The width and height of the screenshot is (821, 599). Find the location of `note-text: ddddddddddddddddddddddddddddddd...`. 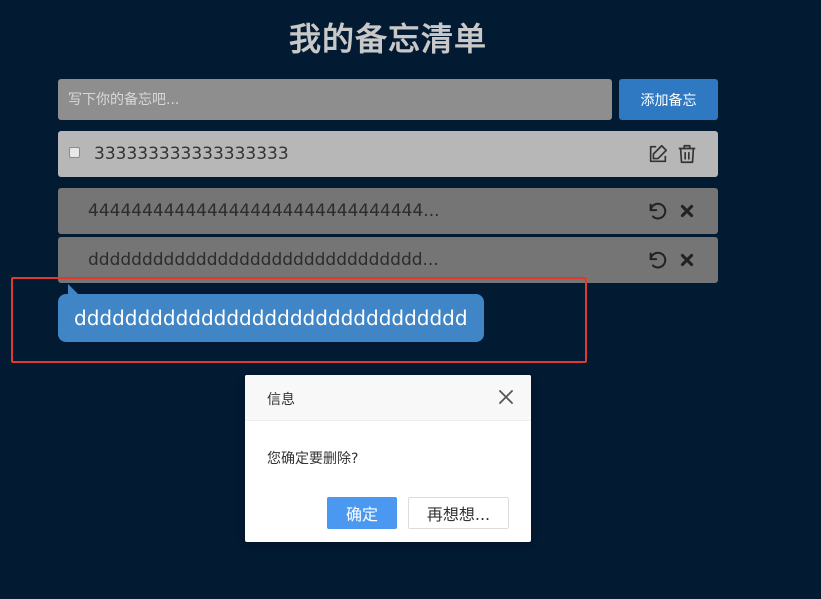

note-text: ddddddddddddddddddddddddddddddd... is located at coordinates (263, 260).